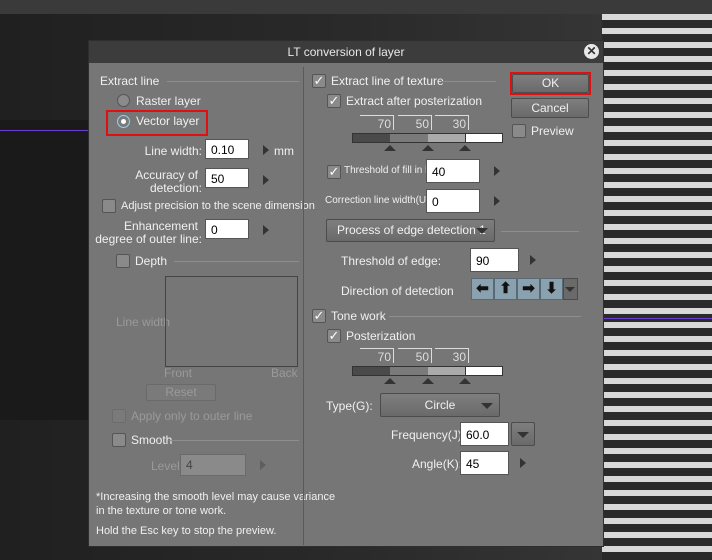 The width and height of the screenshot is (712, 560). What do you see at coordinates (428, 435) in the screenshot?
I see `frequency-label: Frequency(J):` at bounding box center [428, 435].